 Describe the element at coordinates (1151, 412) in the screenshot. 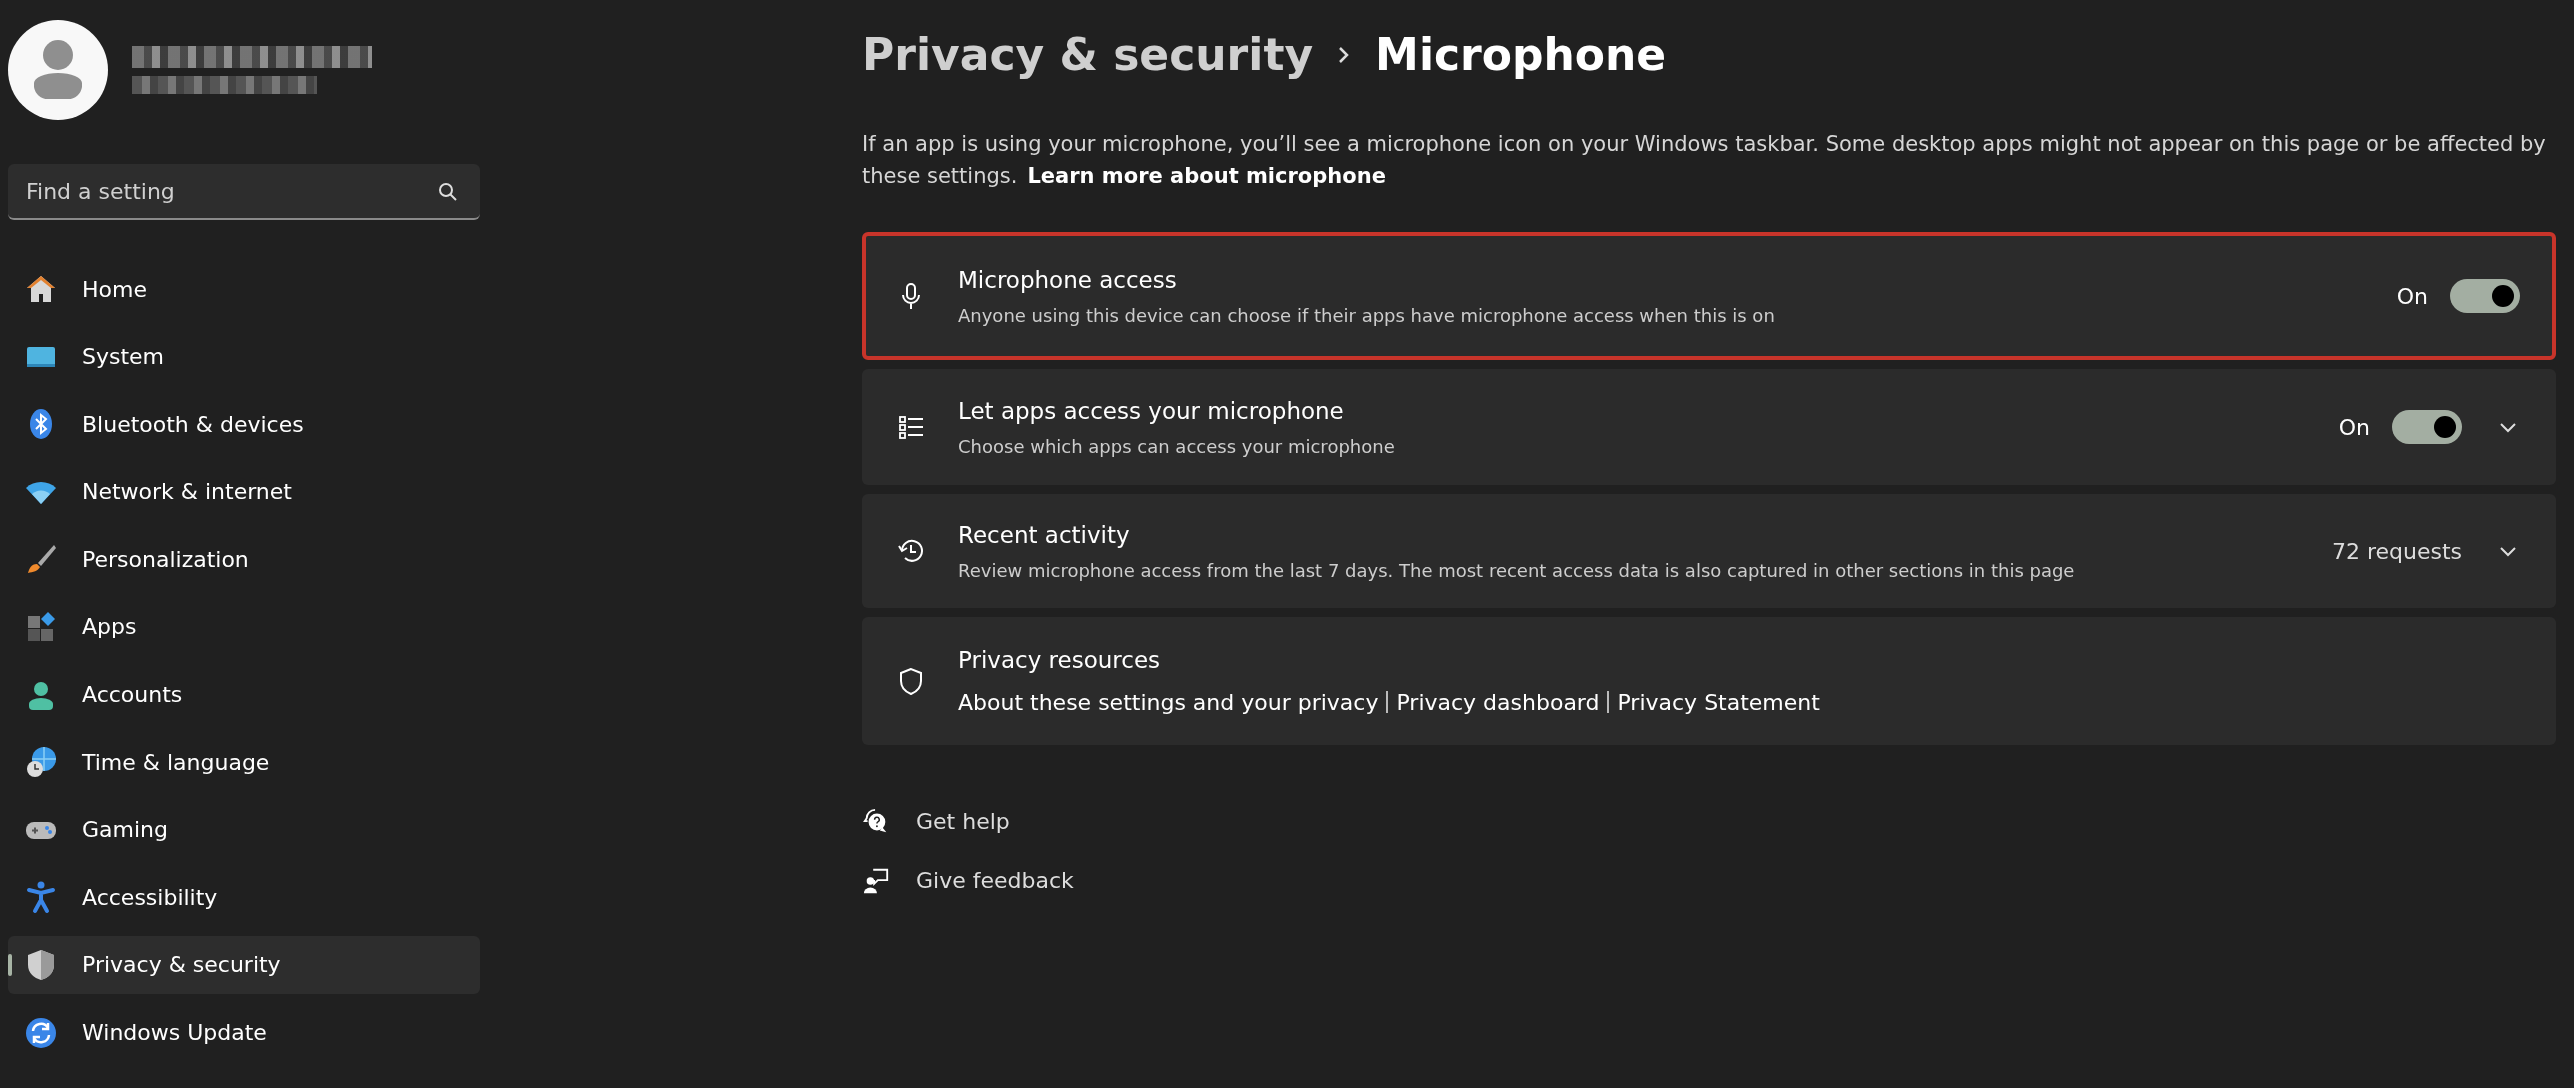

I see `setting-title: Let apps access your microphone` at that location.